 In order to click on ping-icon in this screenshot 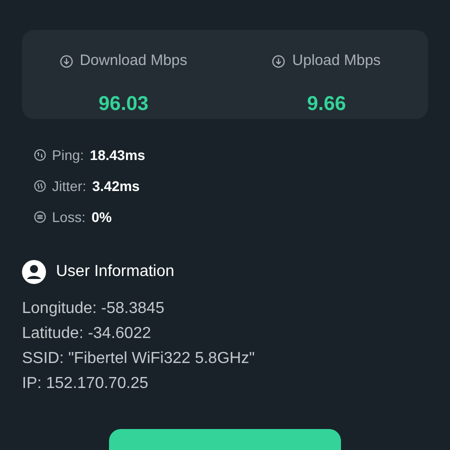, I will do `click(40, 155)`.